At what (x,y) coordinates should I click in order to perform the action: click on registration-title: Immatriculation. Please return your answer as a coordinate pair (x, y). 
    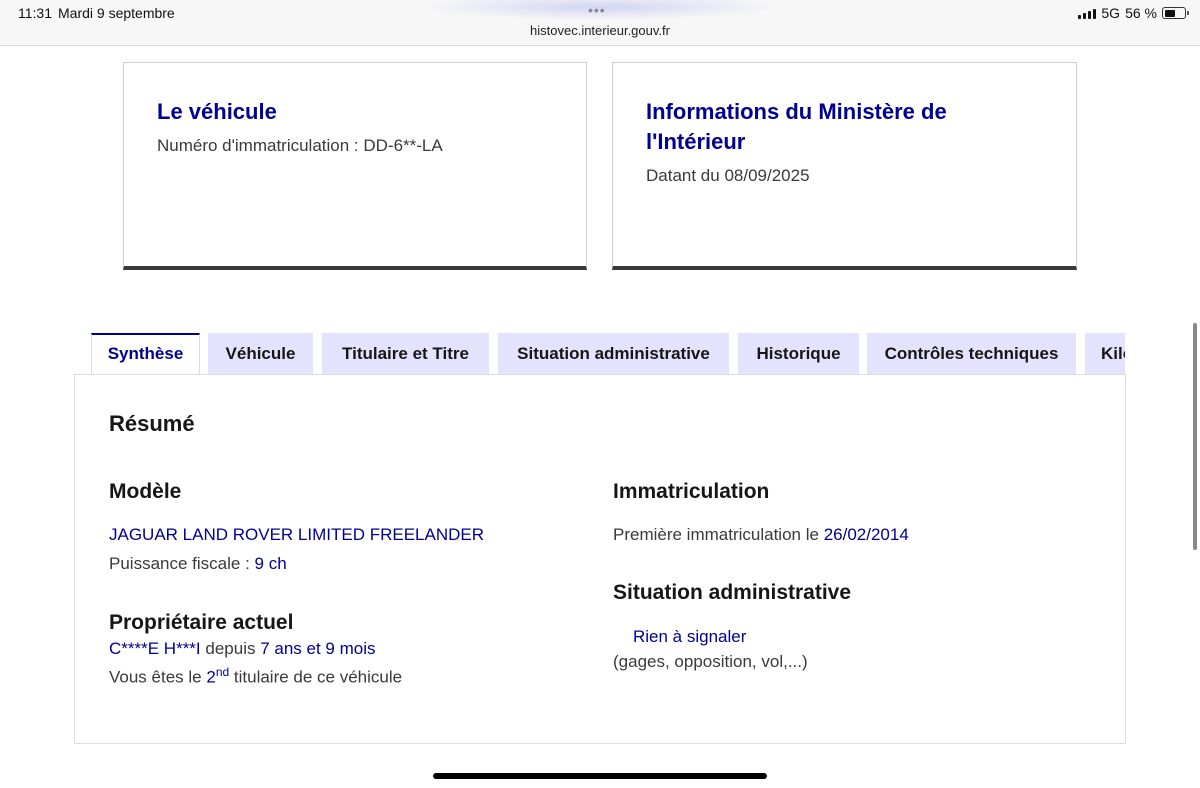
    Looking at the image, I should click on (691, 491).